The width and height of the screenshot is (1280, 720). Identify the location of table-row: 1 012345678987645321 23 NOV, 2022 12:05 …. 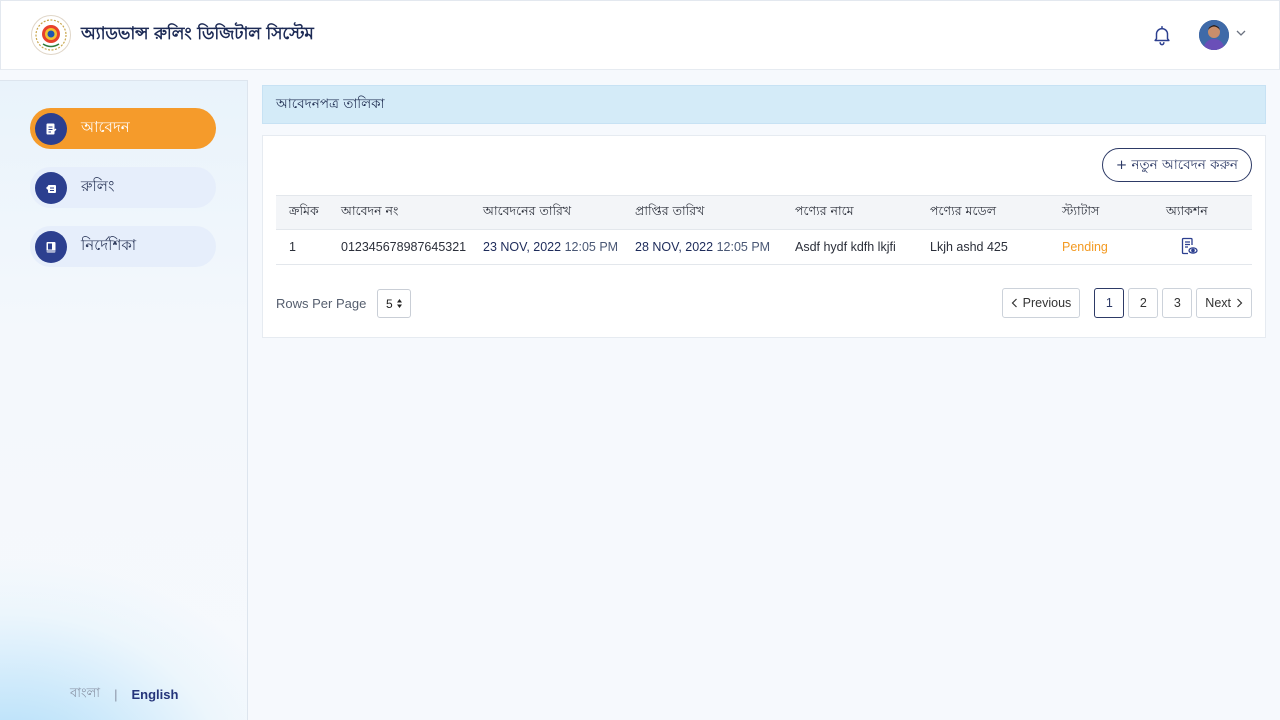
(764, 247).